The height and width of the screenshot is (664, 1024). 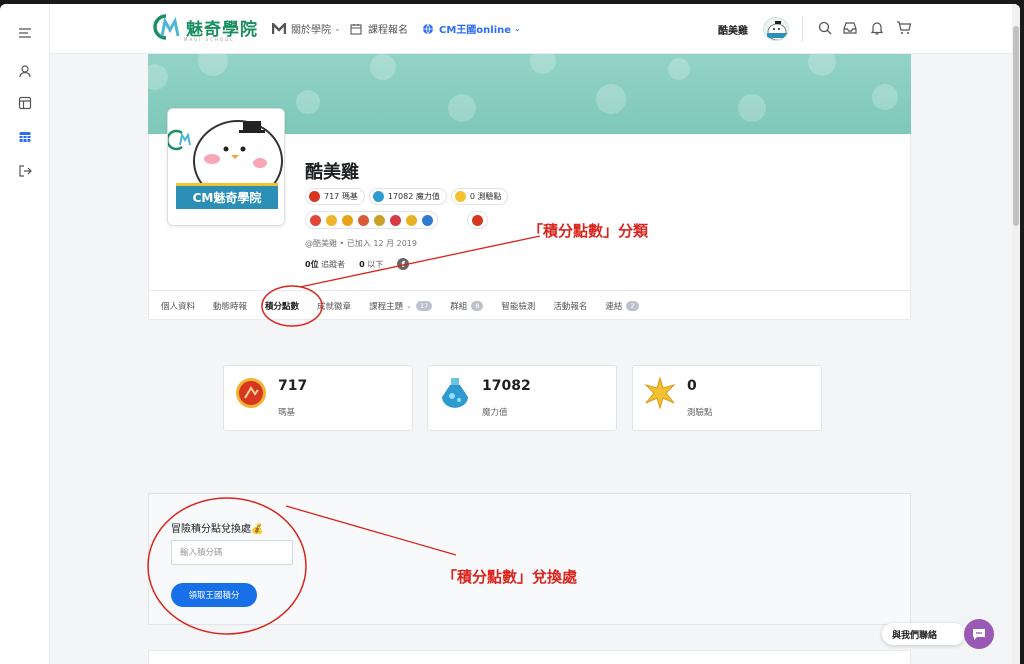 I want to click on left-rail, so click(x=25, y=334).